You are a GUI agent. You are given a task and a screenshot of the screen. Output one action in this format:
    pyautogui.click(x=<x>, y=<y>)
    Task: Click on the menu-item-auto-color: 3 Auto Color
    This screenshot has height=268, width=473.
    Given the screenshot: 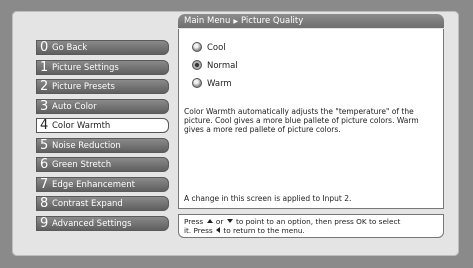 What is the action you would take?
    pyautogui.click(x=102, y=106)
    